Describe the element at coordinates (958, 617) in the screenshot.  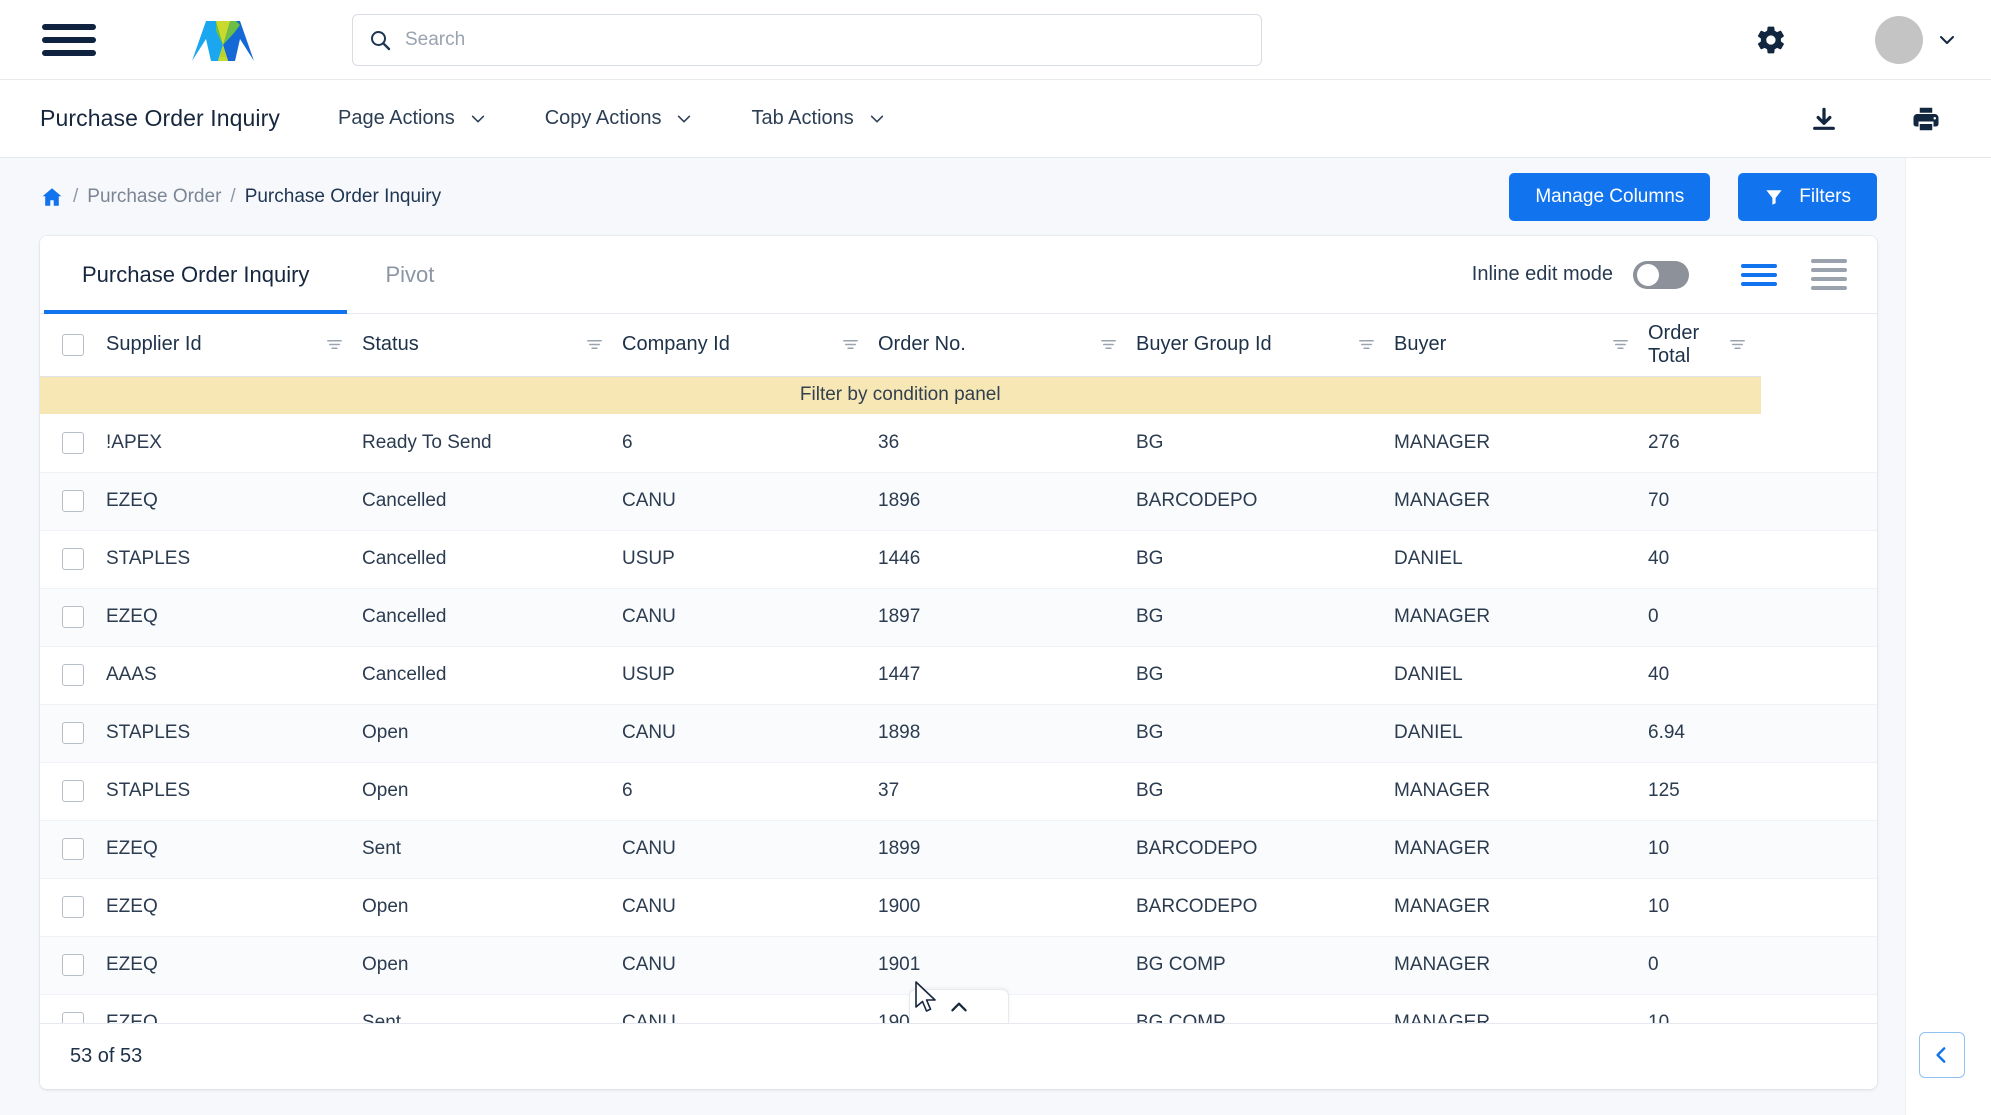
I see `table-row: EZEQ Cancelled CANU 1897 BG MANAGER 0` at that location.